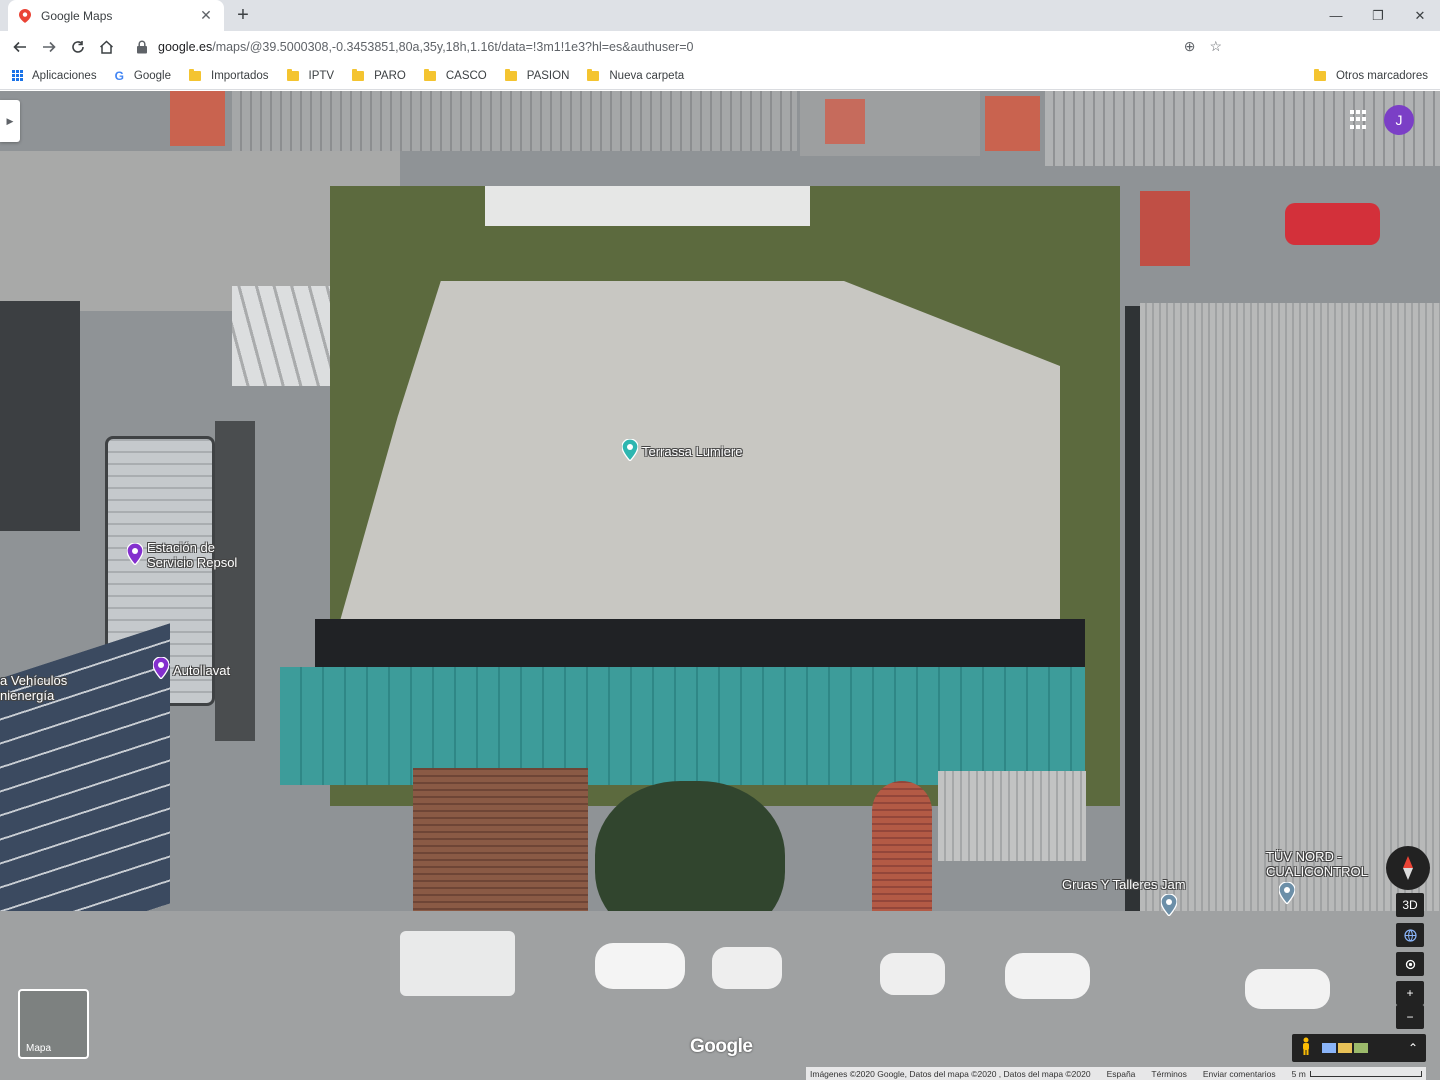 The height and width of the screenshot is (1080, 1440). What do you see at coordinates (1121, 1074) in the screenshot?
I see `country-link: España` at bounding box center [1121, 1074].